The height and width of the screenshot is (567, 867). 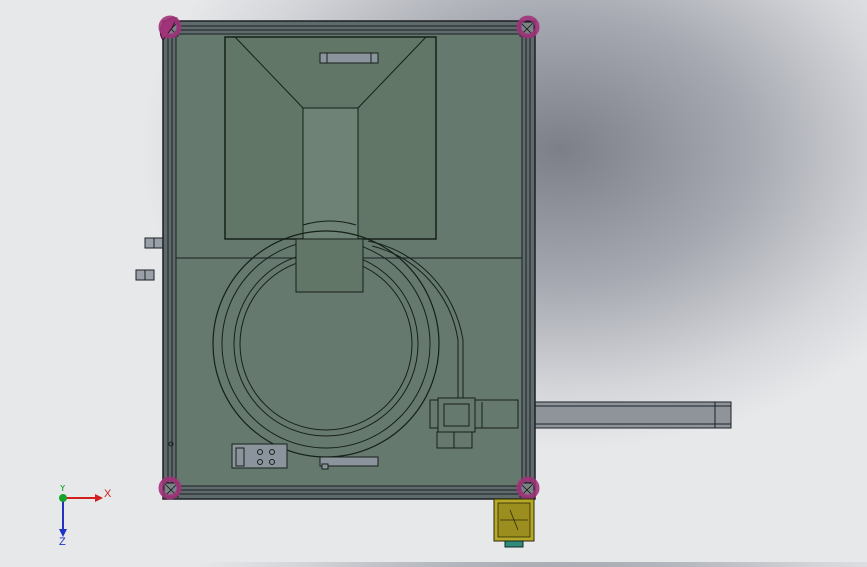 I want to click on left-bracket-upper, so click(x=154, y=243).